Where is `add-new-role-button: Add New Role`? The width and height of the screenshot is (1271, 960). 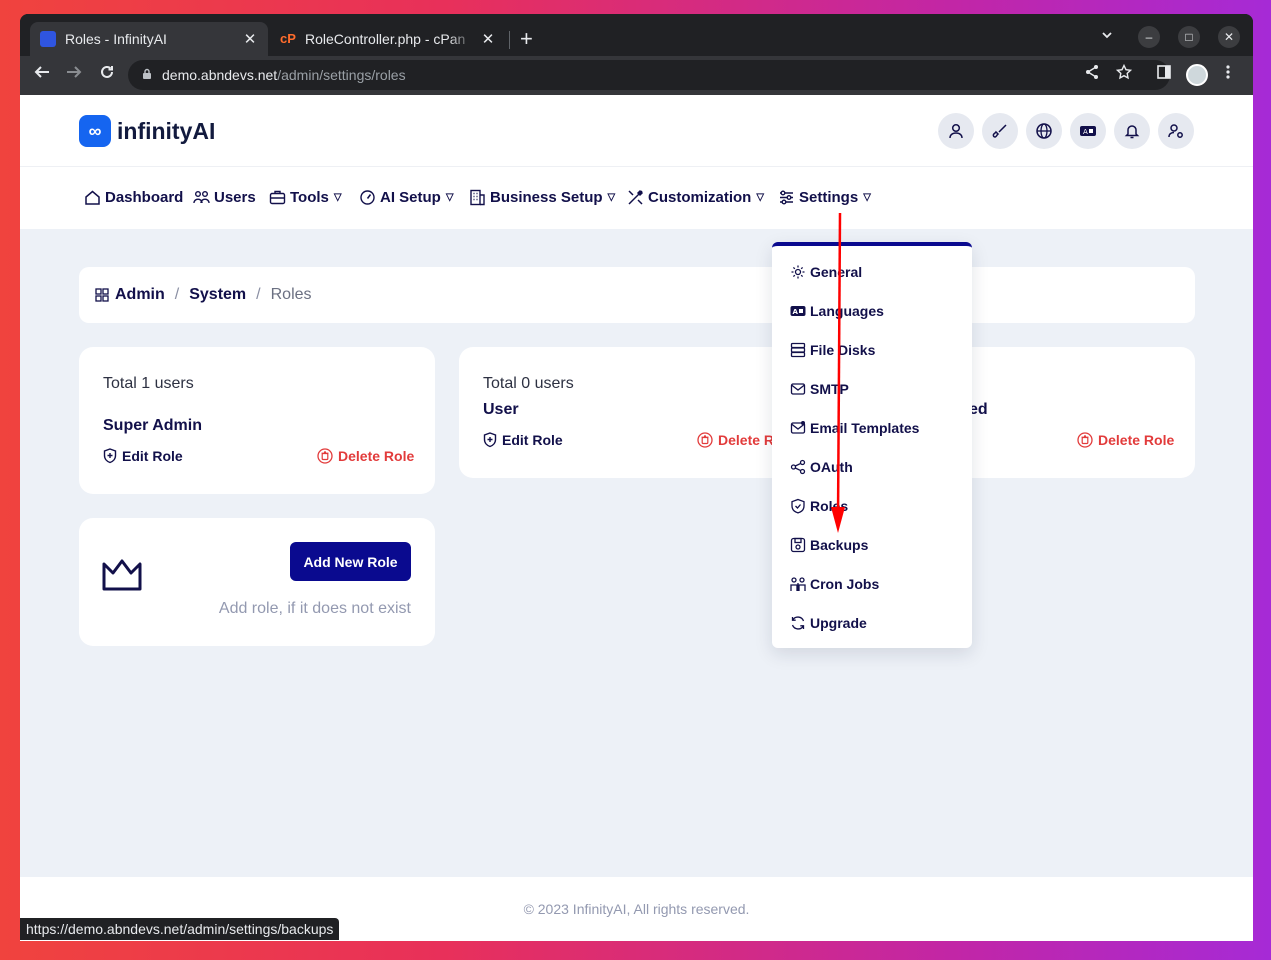
add-new-role-button: Add New Role is located at coordinates (350, 561).